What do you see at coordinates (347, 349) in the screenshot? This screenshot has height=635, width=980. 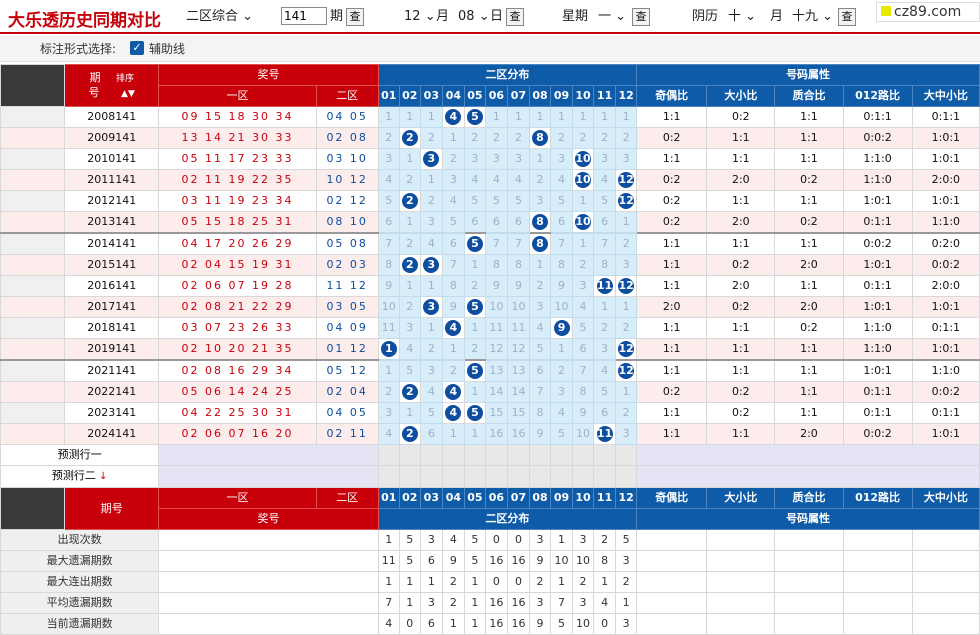 I see `zone2-numbers: 01 12` at bounding box center [347, 349].